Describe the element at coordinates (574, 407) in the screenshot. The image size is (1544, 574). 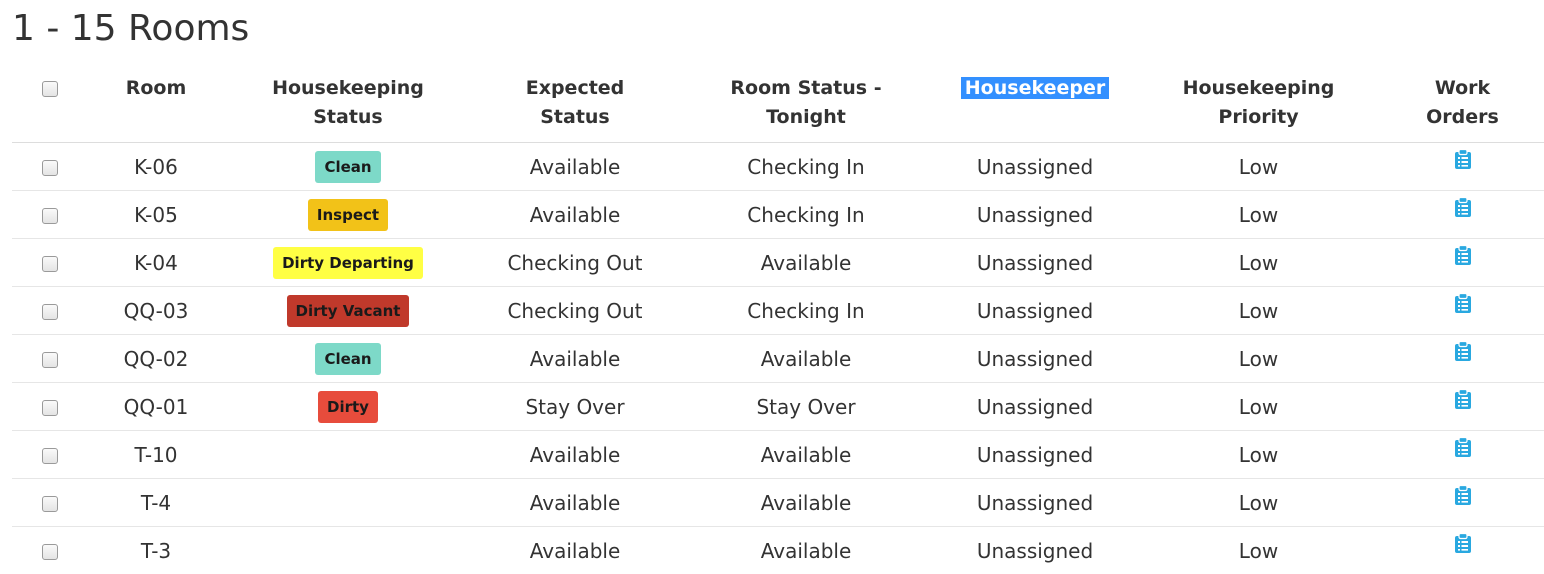
I see `expected-status: Stay Over` at that location.